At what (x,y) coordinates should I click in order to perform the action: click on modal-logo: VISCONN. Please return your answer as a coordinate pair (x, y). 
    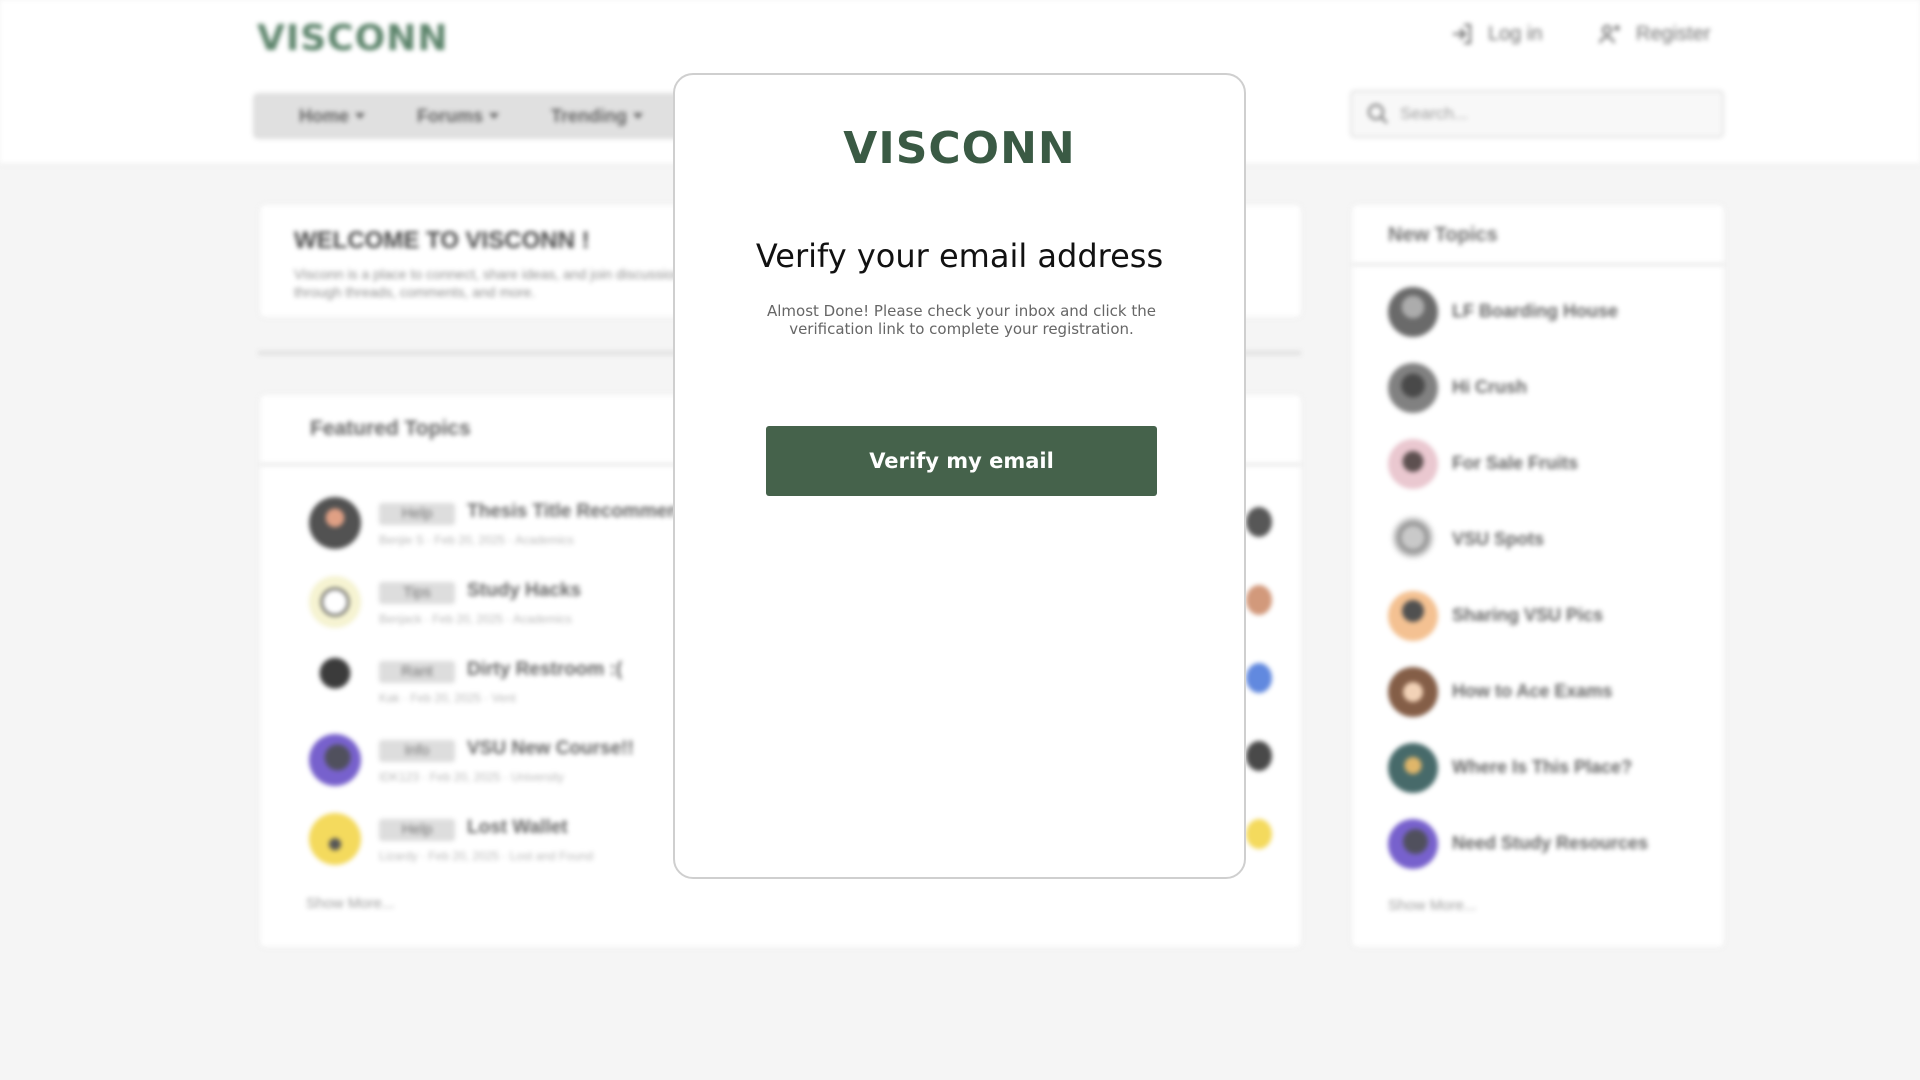
    Looking at the image, I should click on (959, 148).